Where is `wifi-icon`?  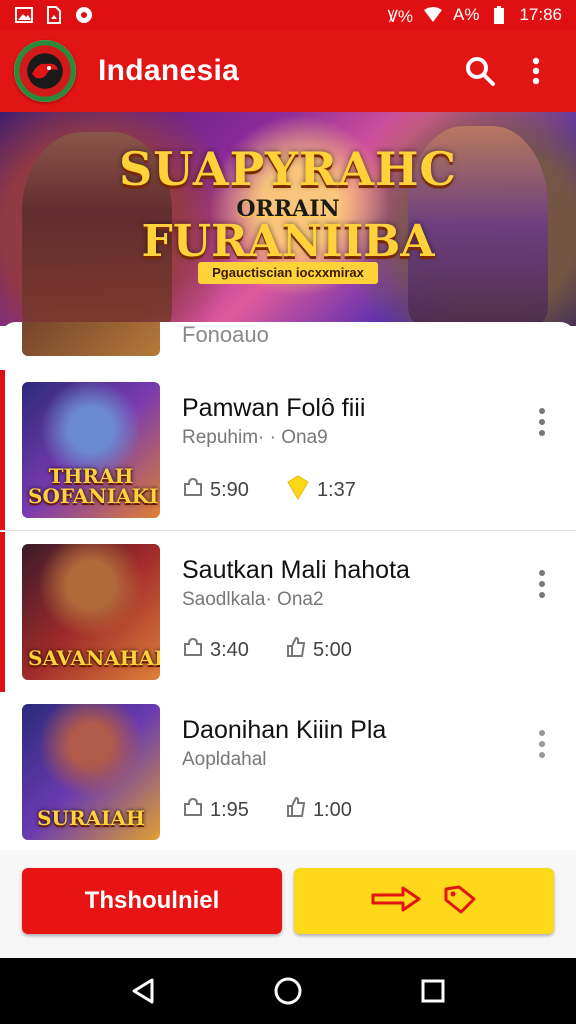 wifi-icon is located at coordinates (433, 15).